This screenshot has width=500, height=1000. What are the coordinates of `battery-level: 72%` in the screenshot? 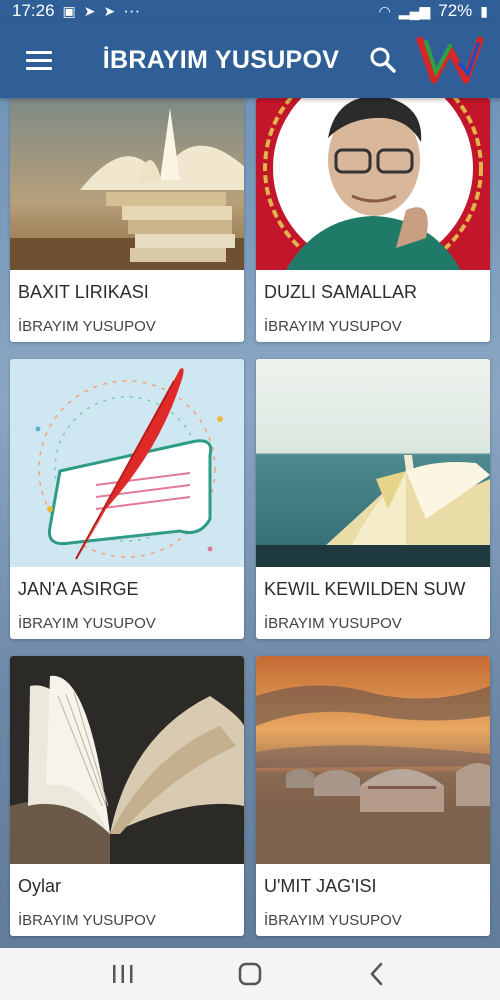 It's located at (455, 10).